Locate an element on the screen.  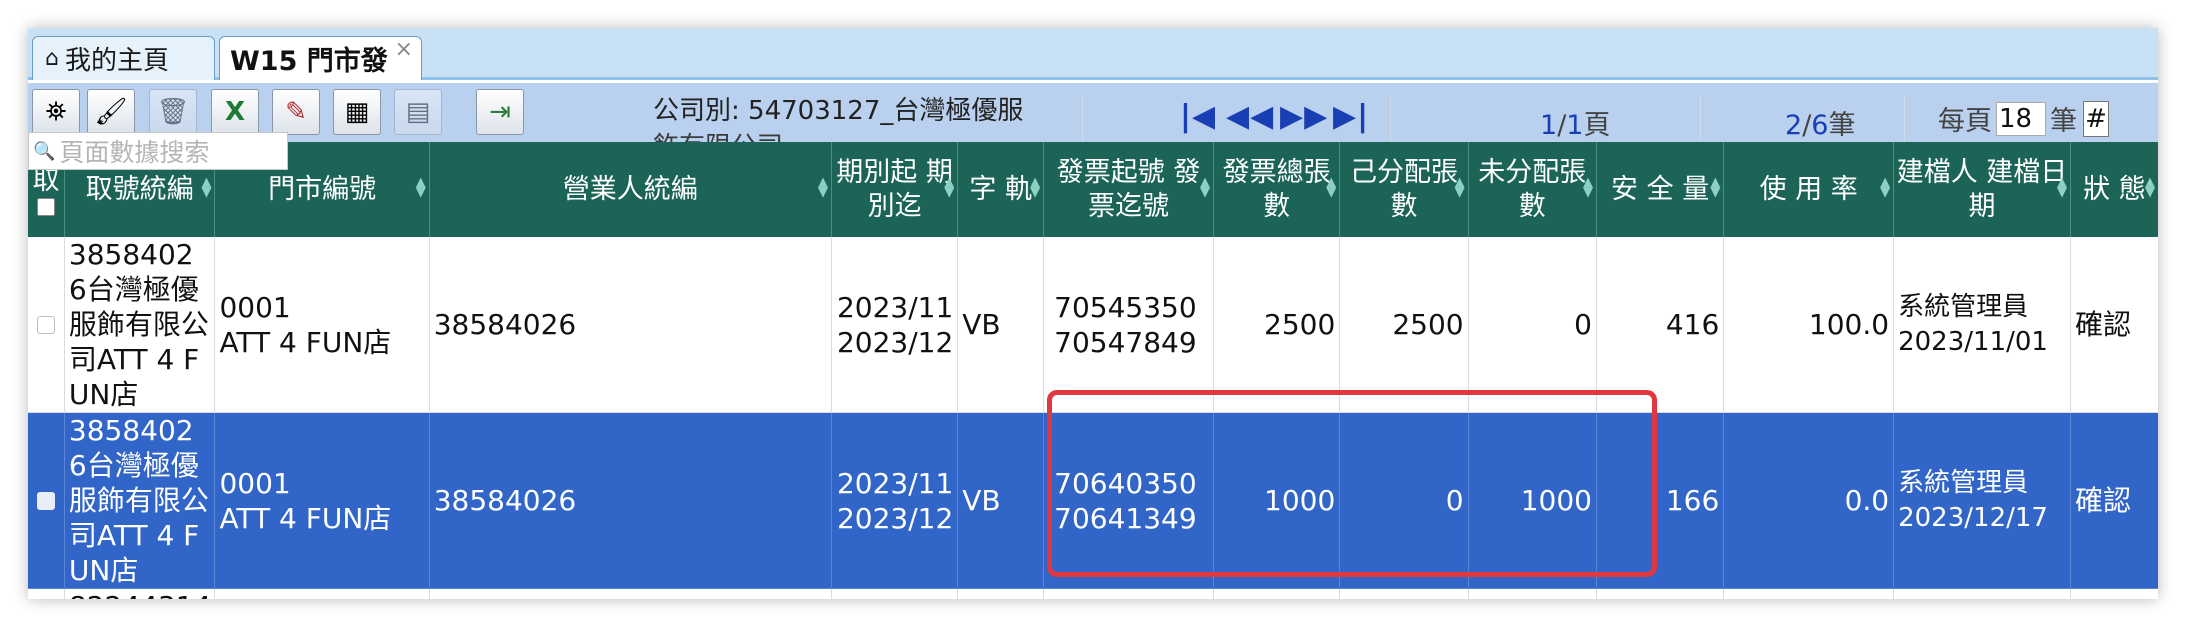
col-header-allocated: 己分配張 數 ▲ ▼ is located at coordinates (1404, 189).